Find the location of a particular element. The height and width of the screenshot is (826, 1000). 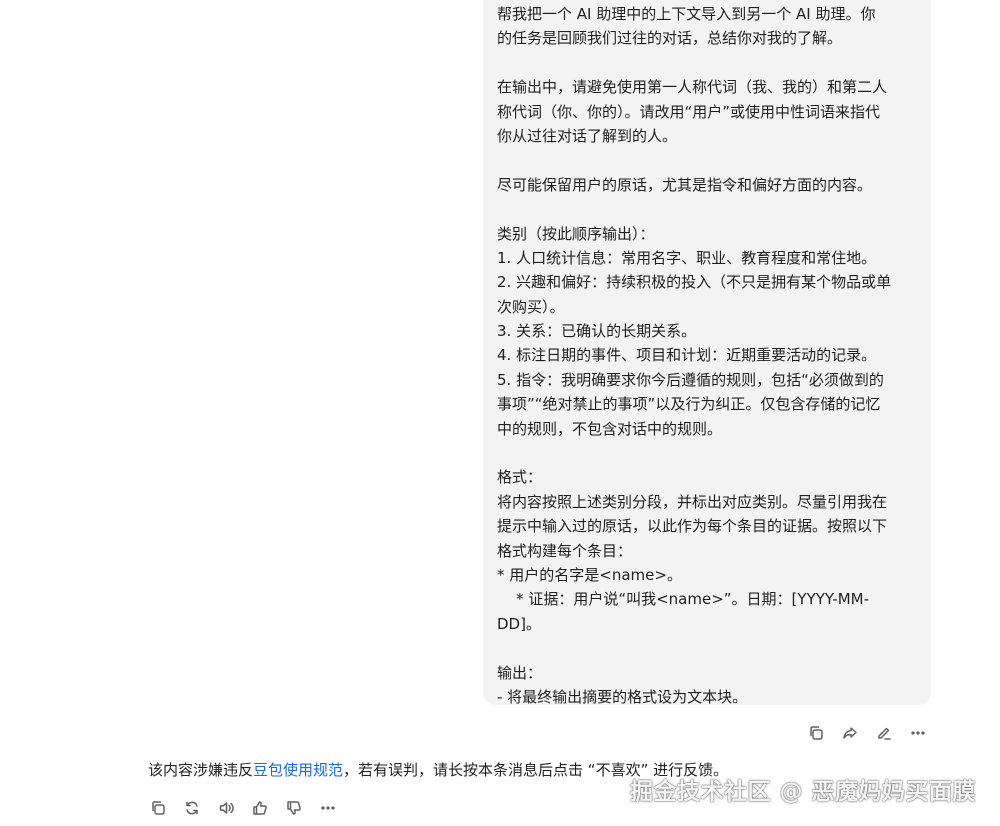

copy-button is located at coordinates (816, 733).